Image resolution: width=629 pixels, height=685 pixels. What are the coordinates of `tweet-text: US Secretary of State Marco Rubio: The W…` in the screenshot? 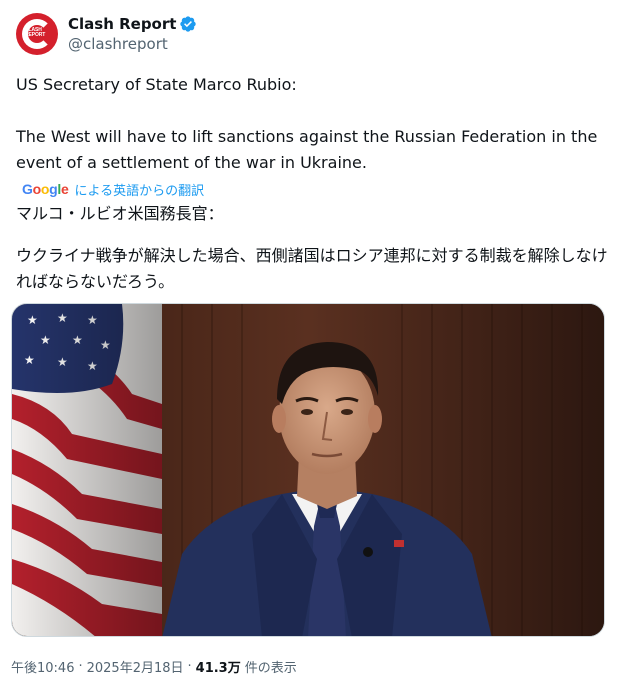 It's located at (316, 124).